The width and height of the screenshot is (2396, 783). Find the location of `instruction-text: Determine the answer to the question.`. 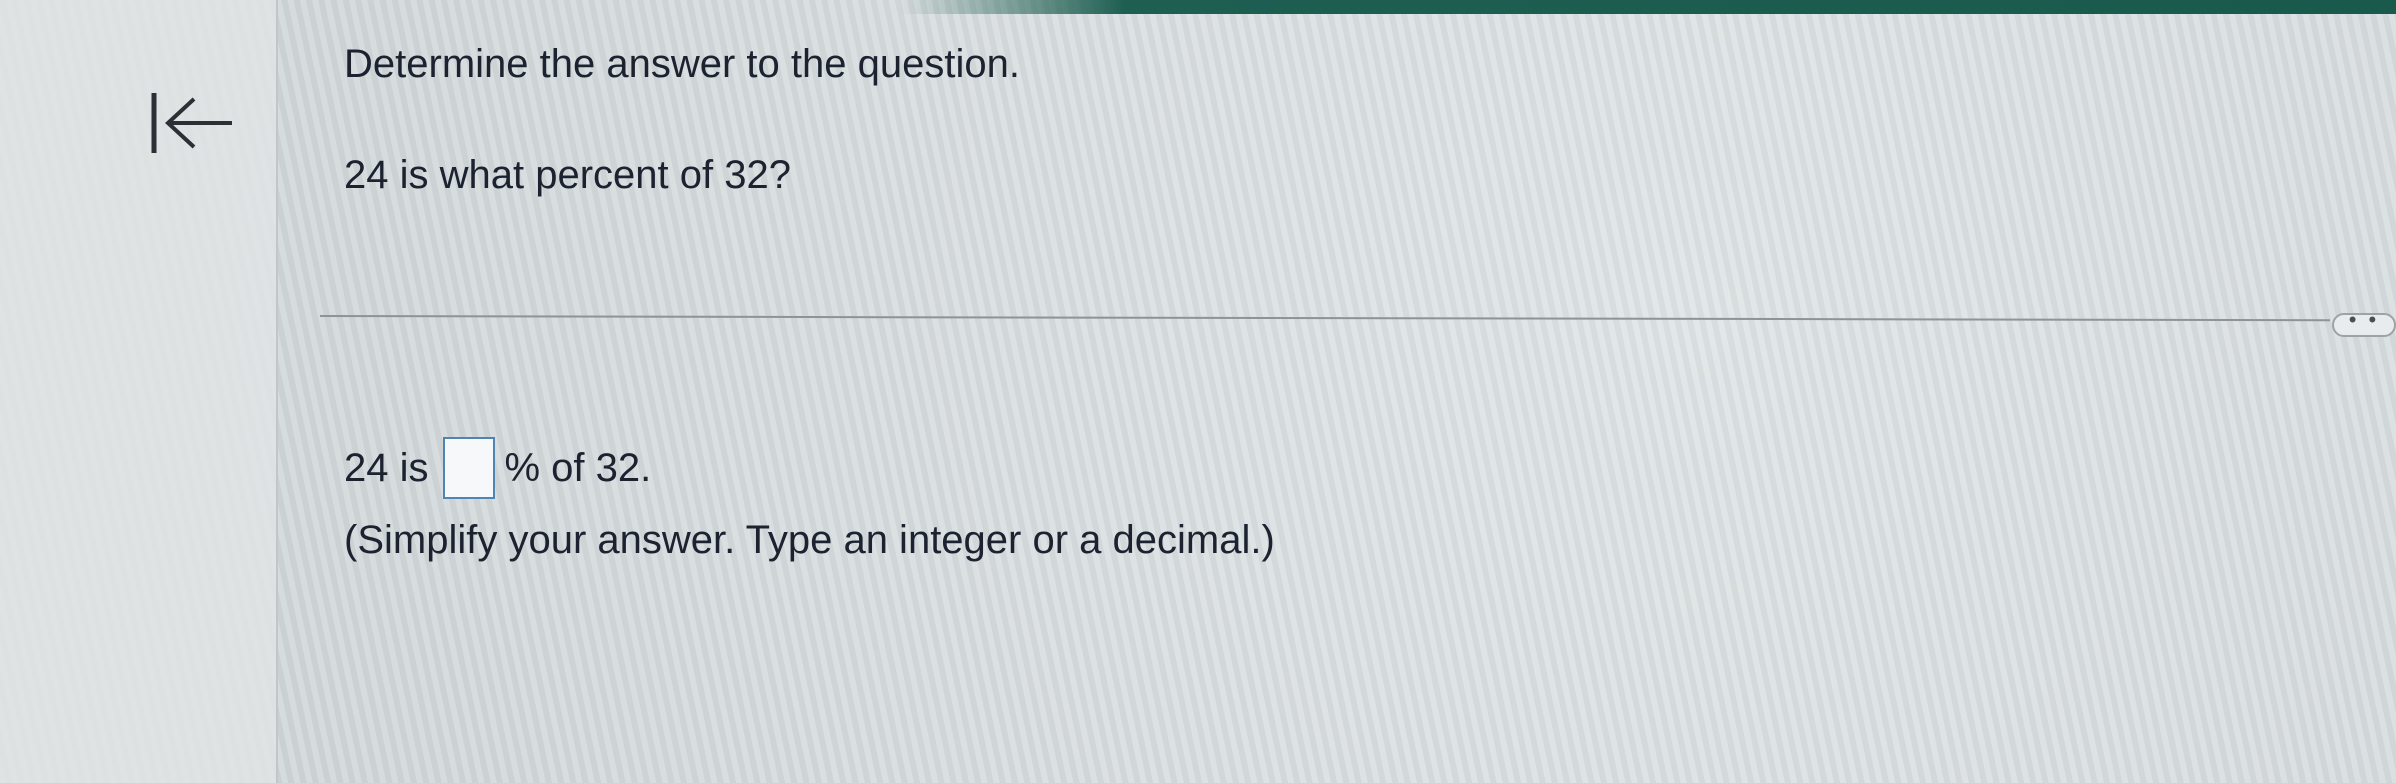

instruction-text: Determine the answer to the question. is located at coordinates (682, 64).